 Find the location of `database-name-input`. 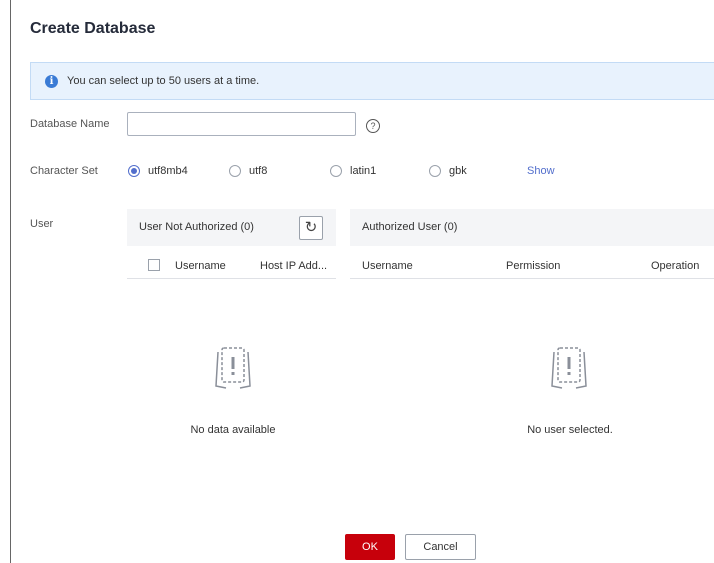

database-name-input is located at coordinates (241, 124).